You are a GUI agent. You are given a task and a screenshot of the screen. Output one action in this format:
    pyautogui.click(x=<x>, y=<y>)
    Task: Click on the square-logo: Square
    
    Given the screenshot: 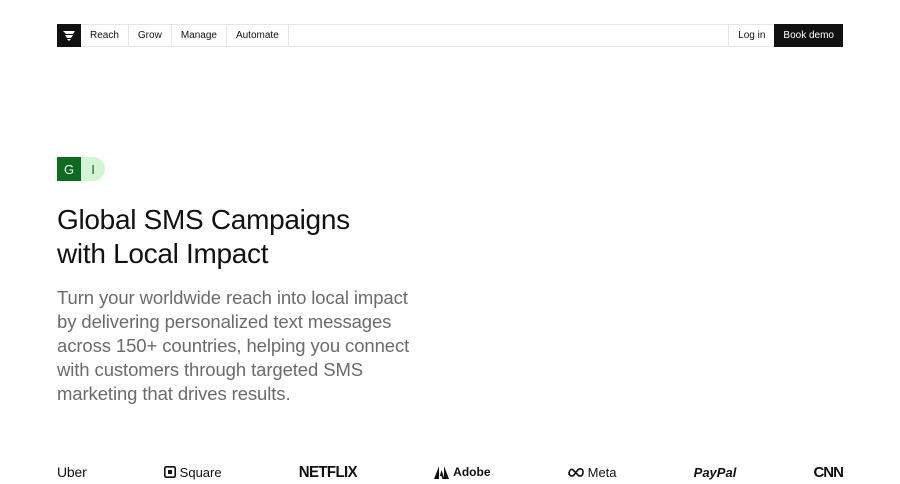 What is the action you would take?
    pyautogui.click(x=192, y=472)
    